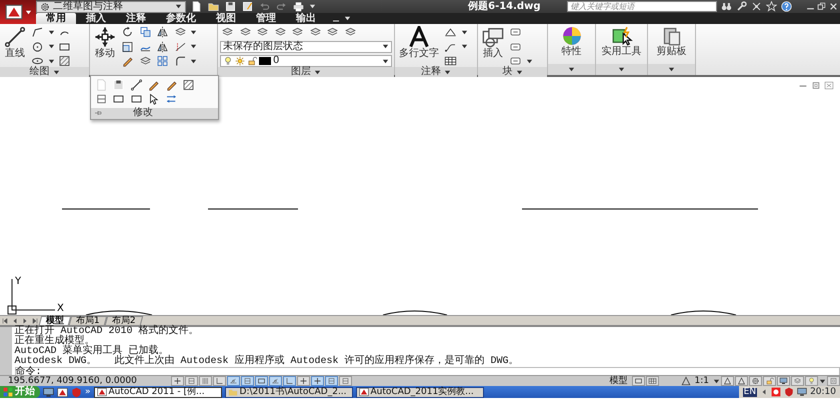 The image size is (840, 400). I want to click on panel-title: 图层, so click(301, 72).